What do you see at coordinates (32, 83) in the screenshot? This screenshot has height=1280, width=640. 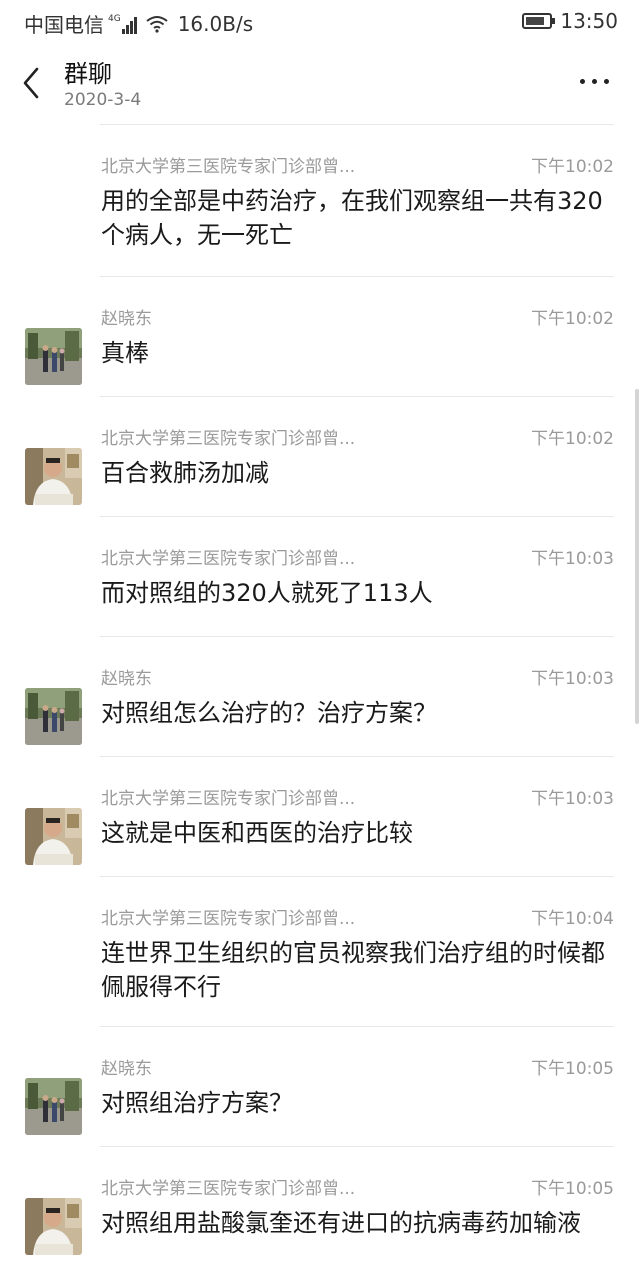 I see `chevron-left-icon` at bounding box center [32, 83].